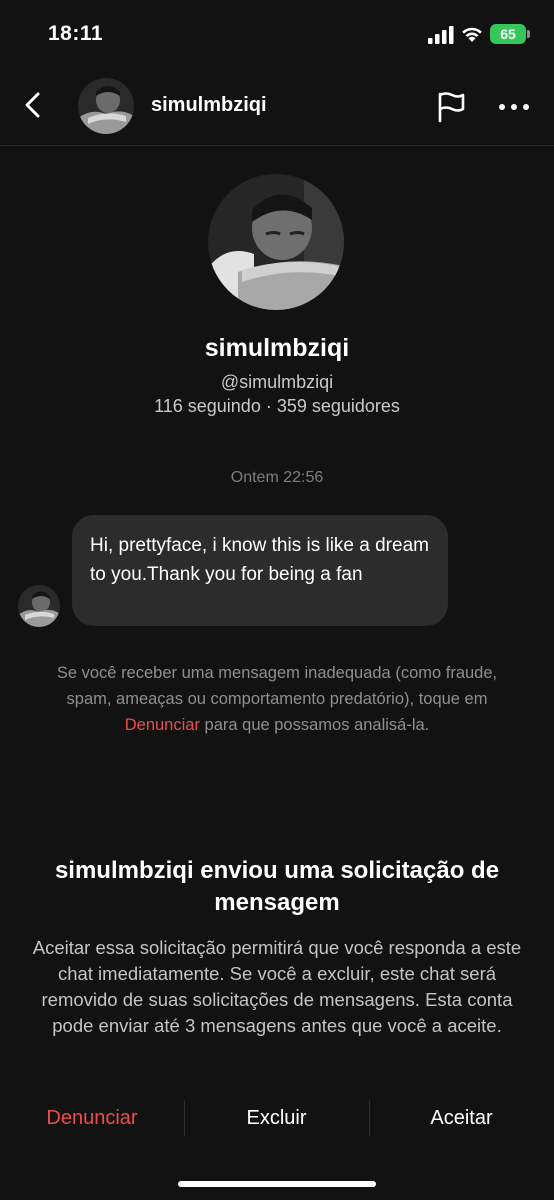 The image size is (554, 1200). I want to click on request-actions: Denunciar Excluir Aceitar, so click(277, 1118).